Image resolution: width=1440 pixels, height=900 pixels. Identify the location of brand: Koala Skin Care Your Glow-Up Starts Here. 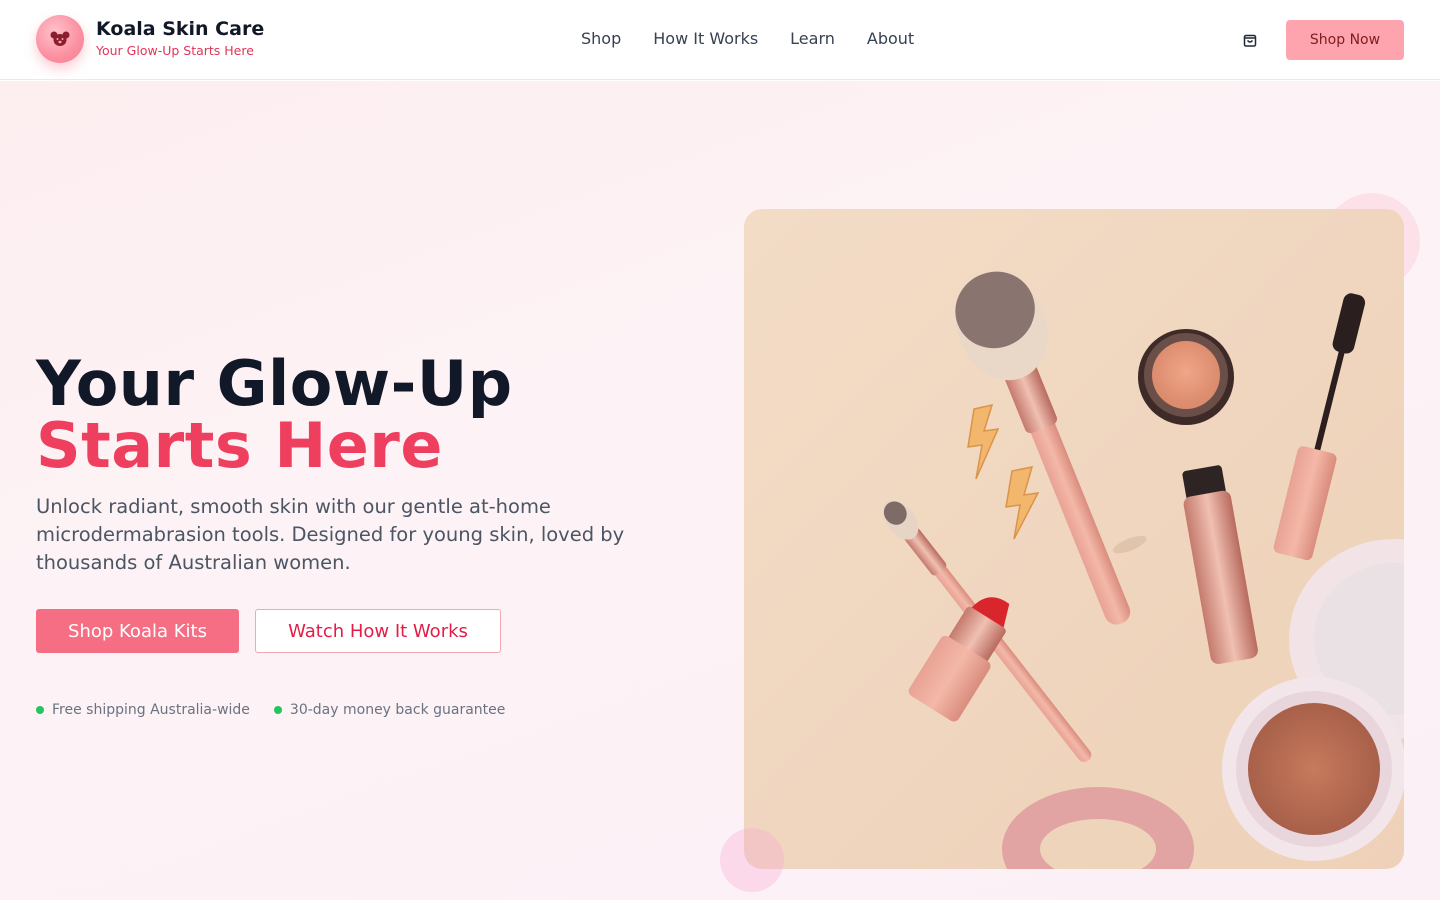
(150, 39).